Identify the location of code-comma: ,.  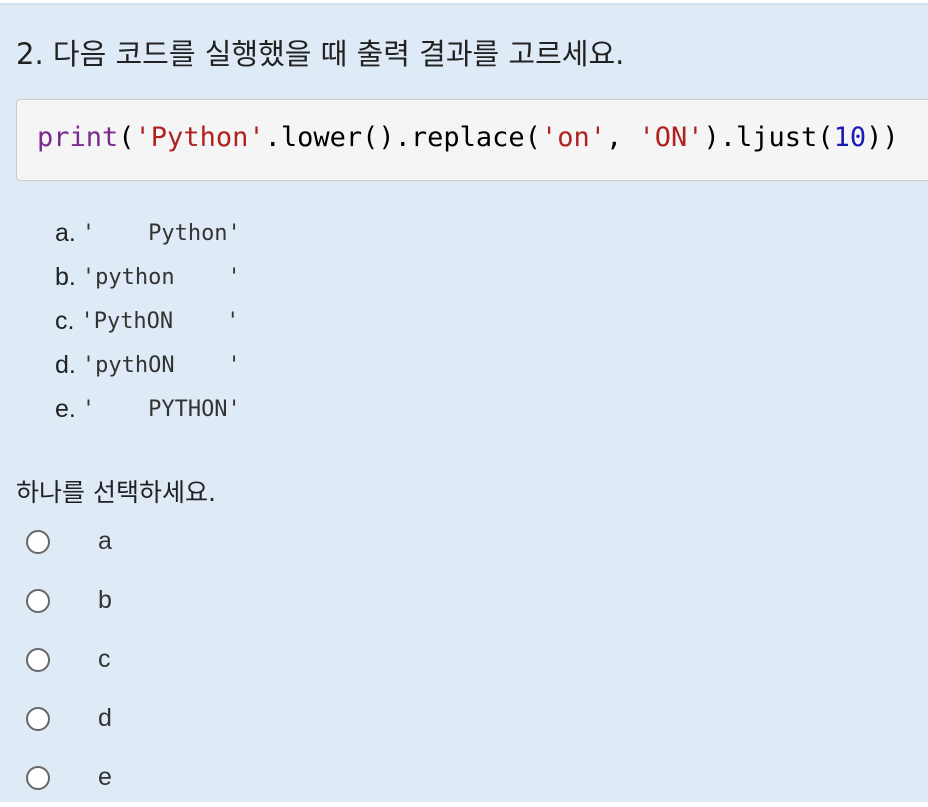
(622, 137).